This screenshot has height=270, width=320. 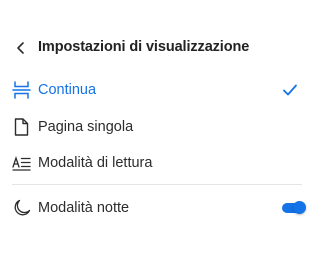 I want to click on header: Impostazioni di visualizzazione, so click(x=157, y=48).